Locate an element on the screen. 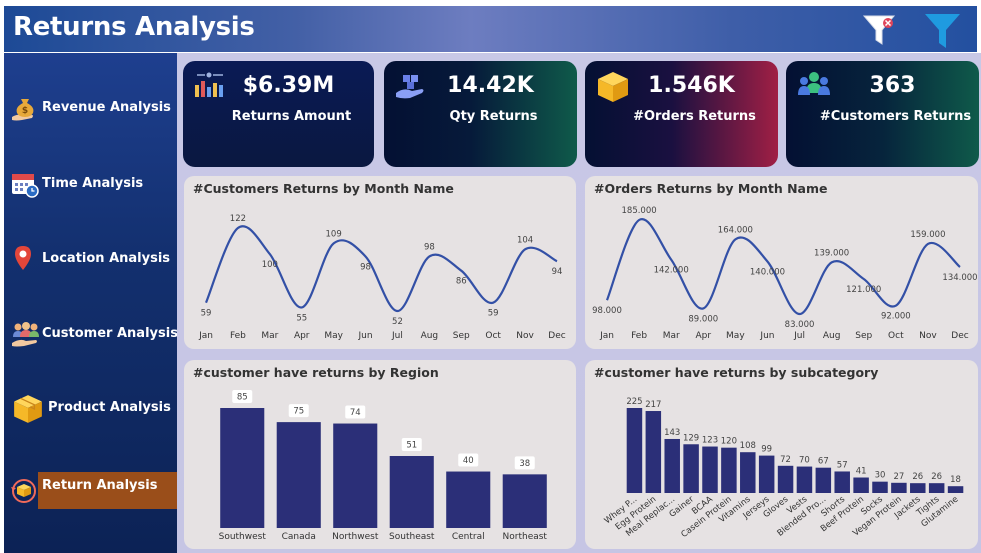 This screenshot has height=553, width=981. data-label: 217 is located at coordinates (653, 405).